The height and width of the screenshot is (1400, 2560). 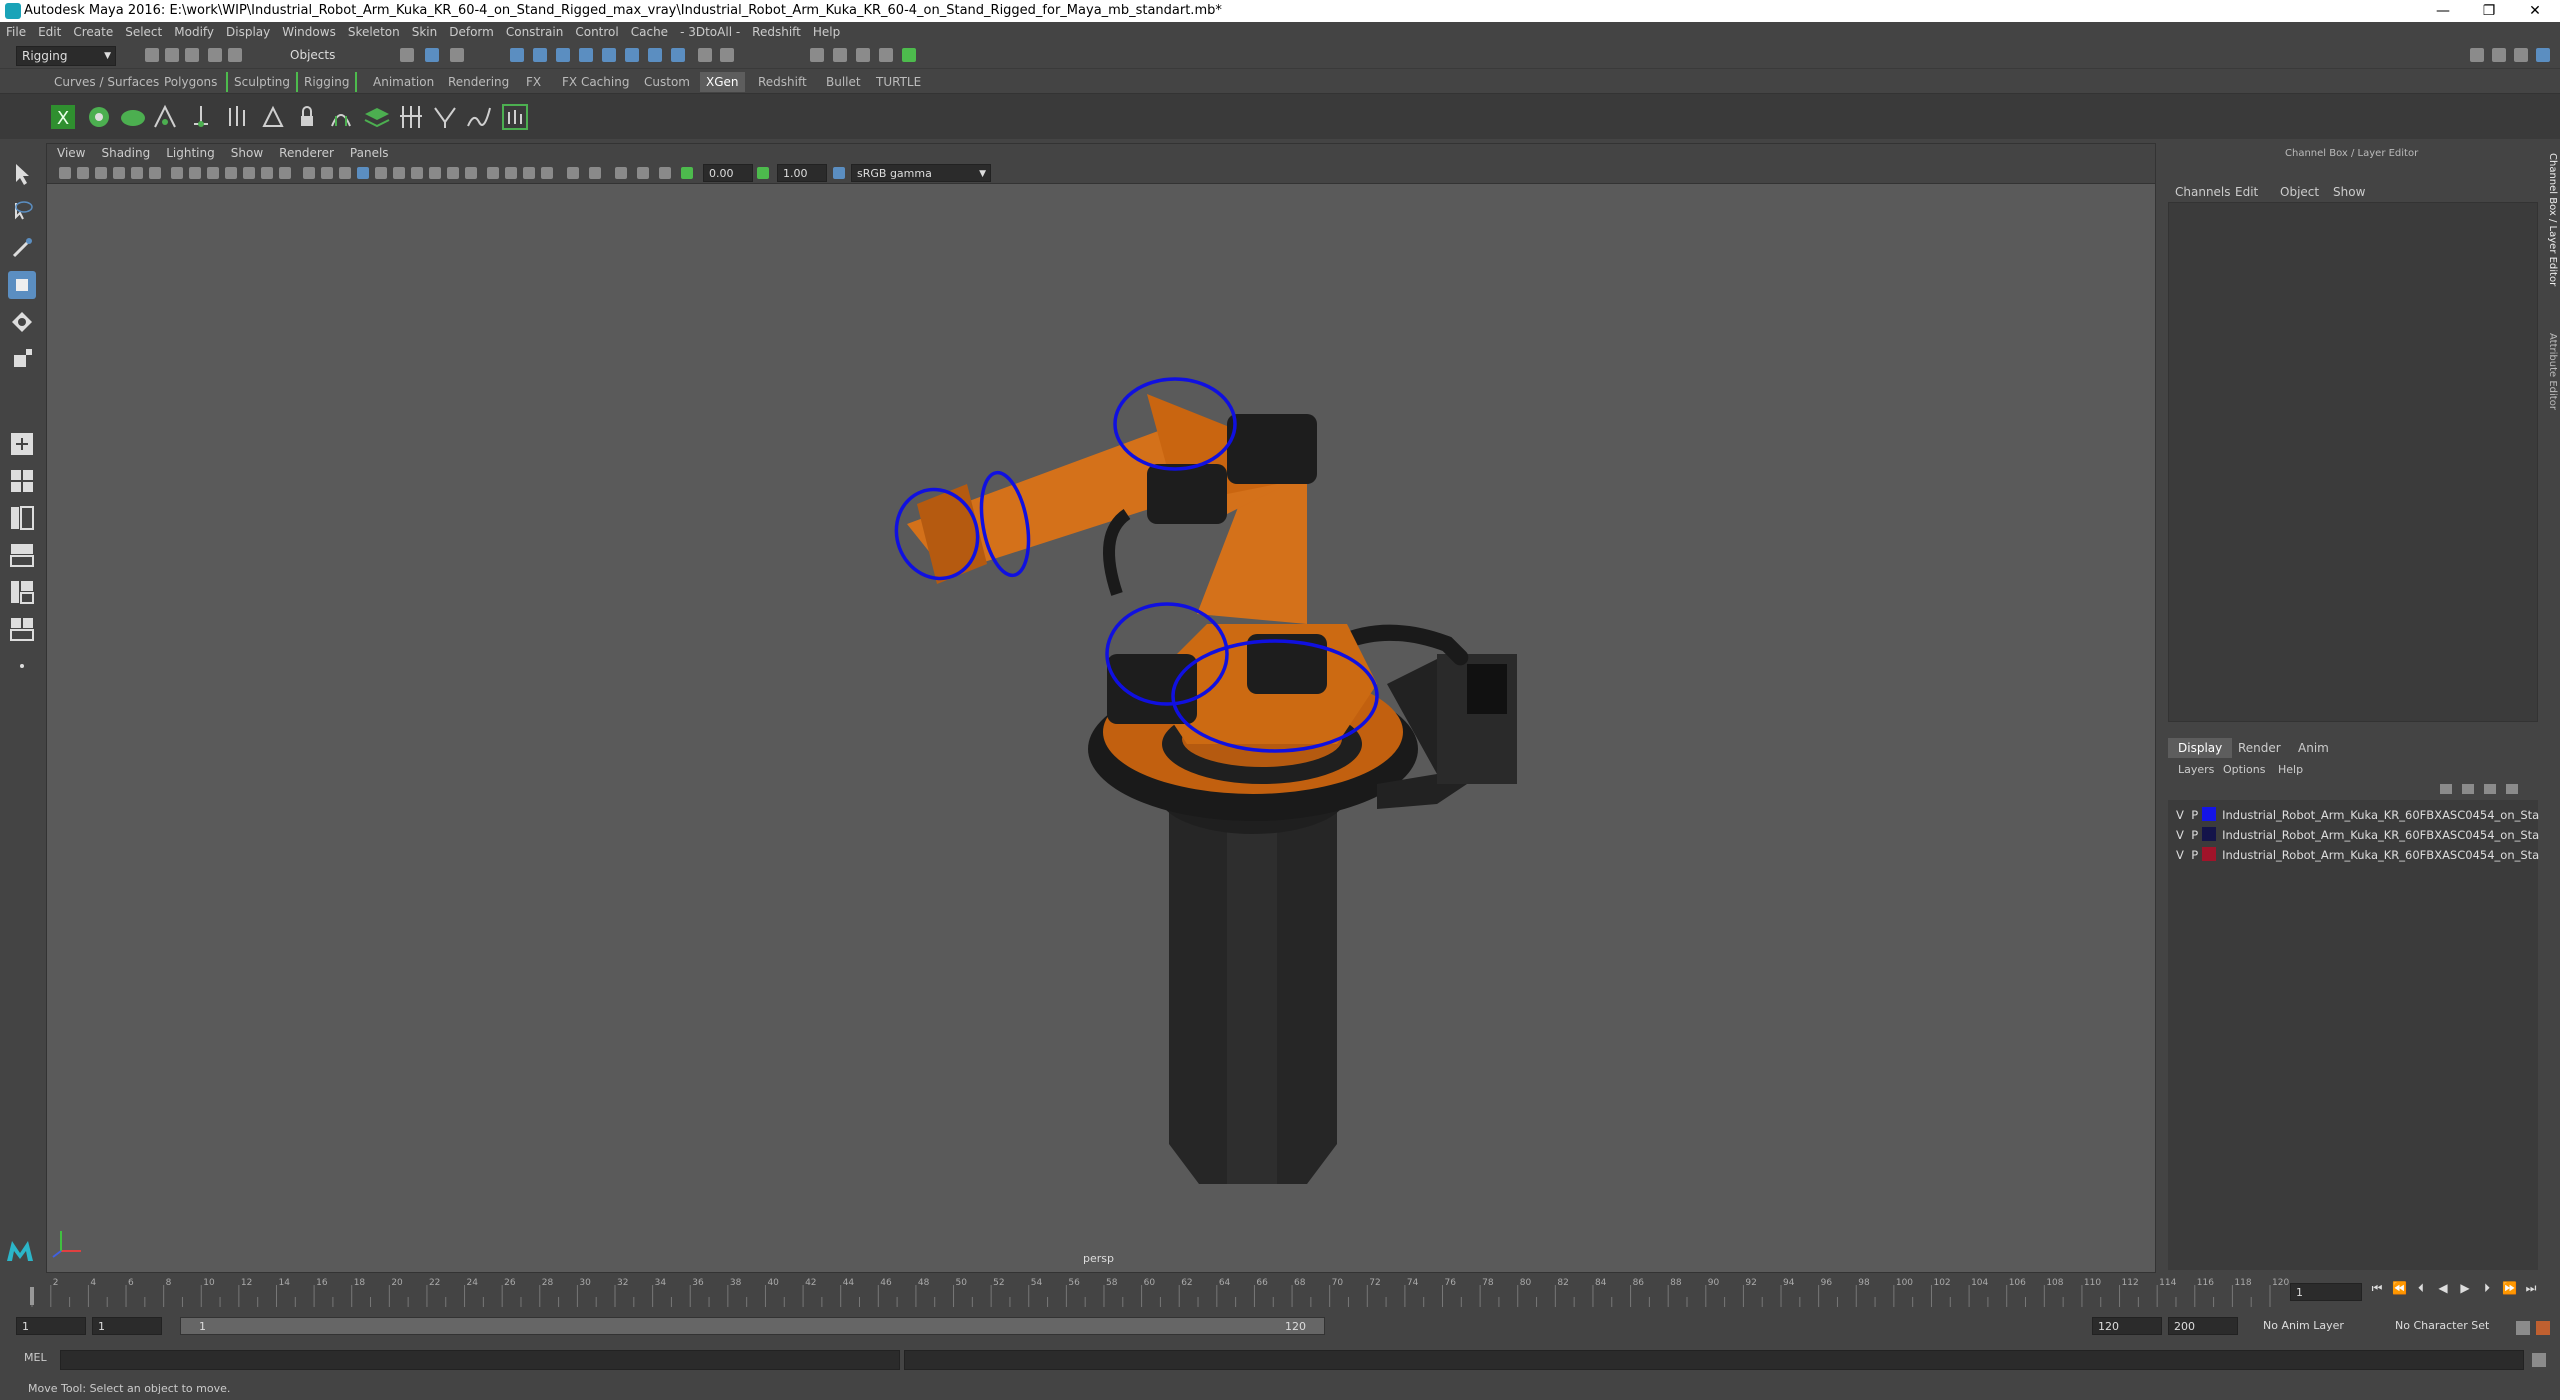 What do you see at coordinates (782, 82) in the screenshot?
I see `tab-redshift: Redshift` at bounding box center [782, 82].